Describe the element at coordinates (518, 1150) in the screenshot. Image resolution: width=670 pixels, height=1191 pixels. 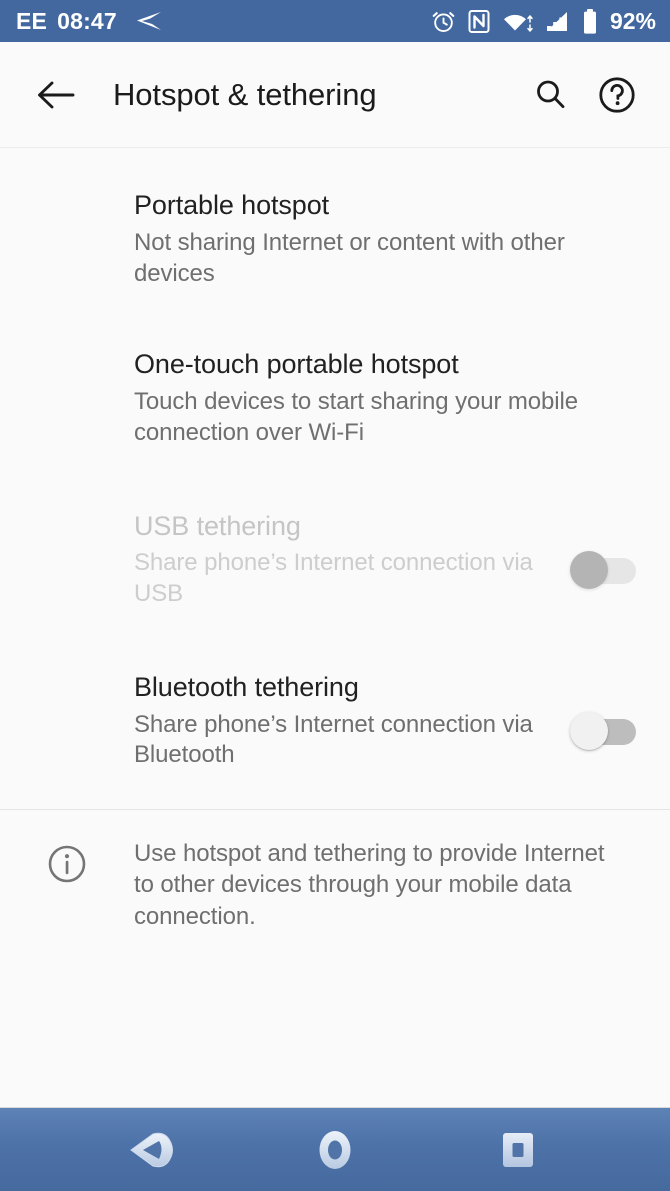
I see `recents-nav-button` at that location.